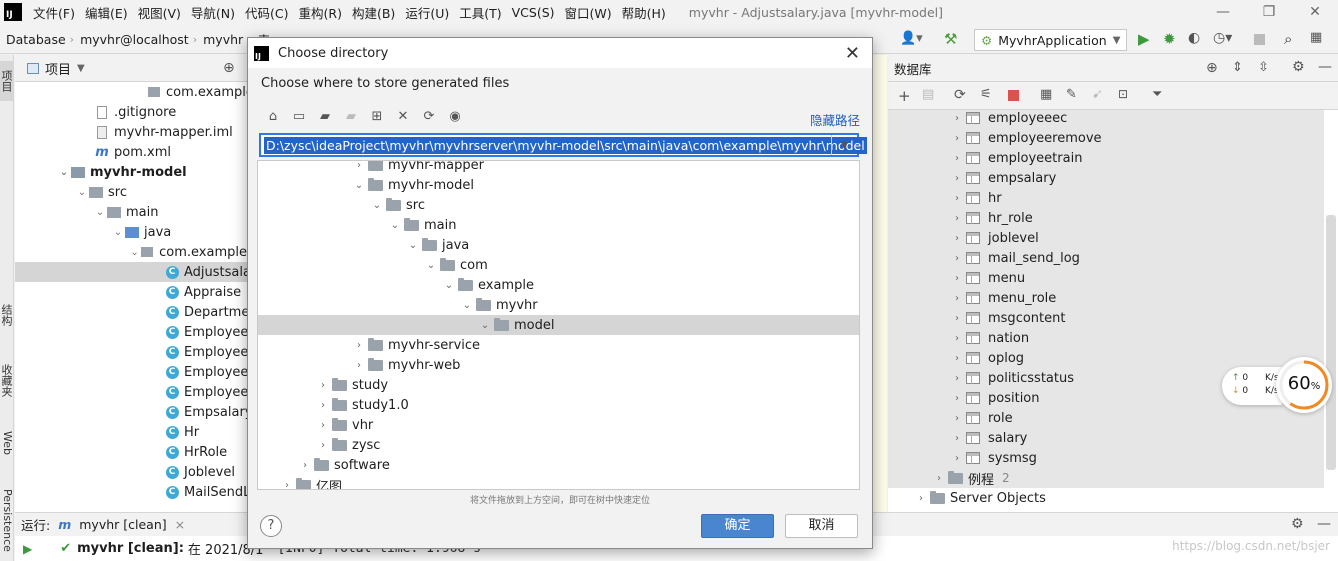 This screenshot has height=561, width=1338. Describe the element at coordinates (131, 152) in the screenshot. I see `tree-item: m pom.xml` at that location.